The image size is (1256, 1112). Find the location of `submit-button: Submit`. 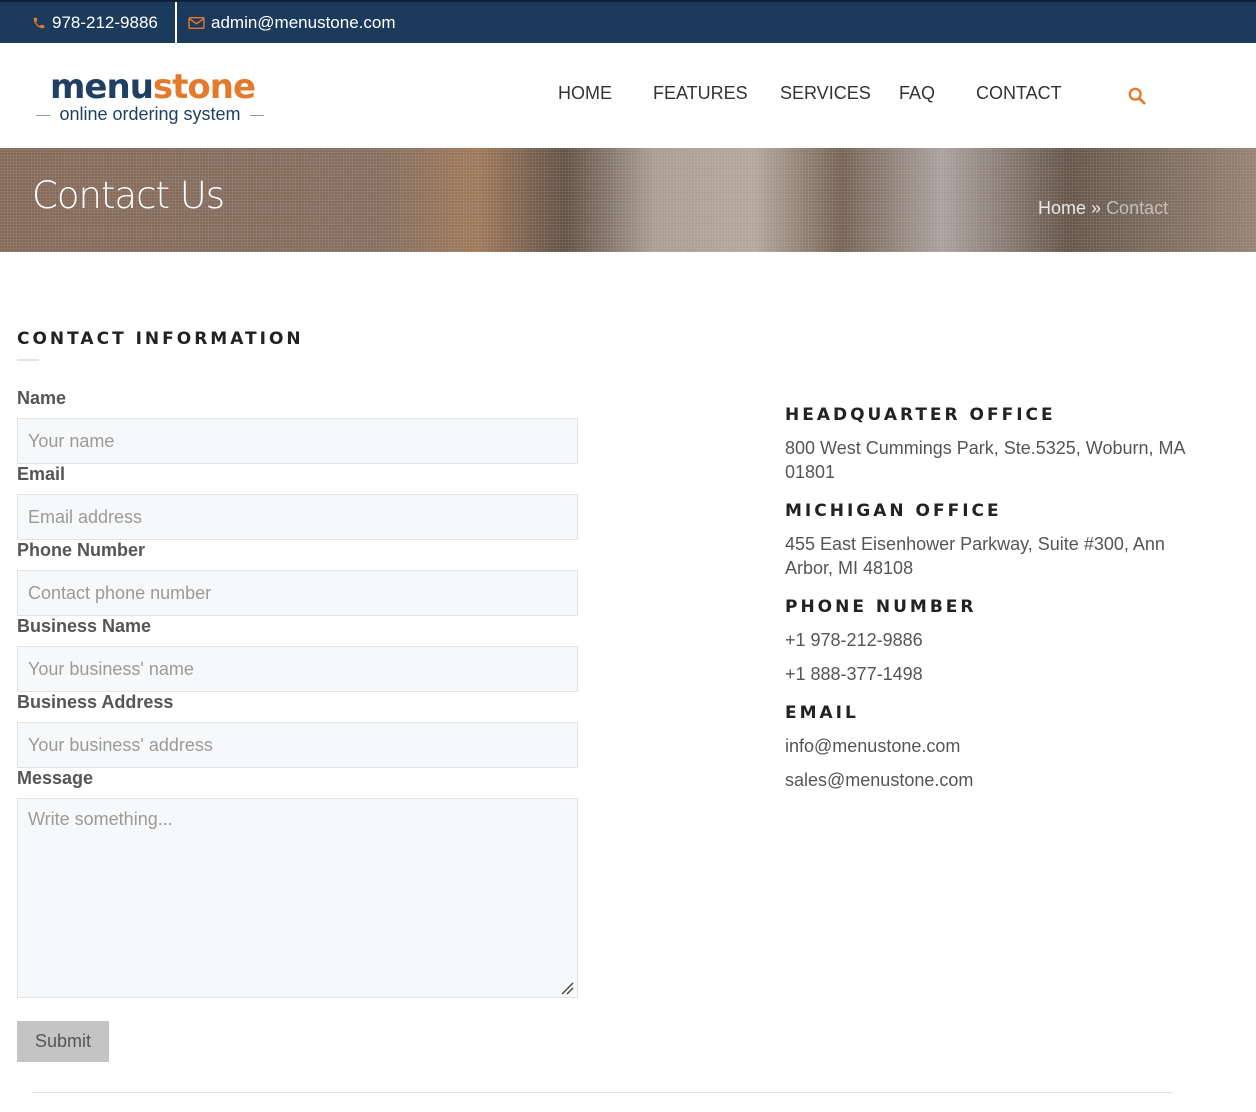

submit-button: Submit is located at coordinates (63, 1041).